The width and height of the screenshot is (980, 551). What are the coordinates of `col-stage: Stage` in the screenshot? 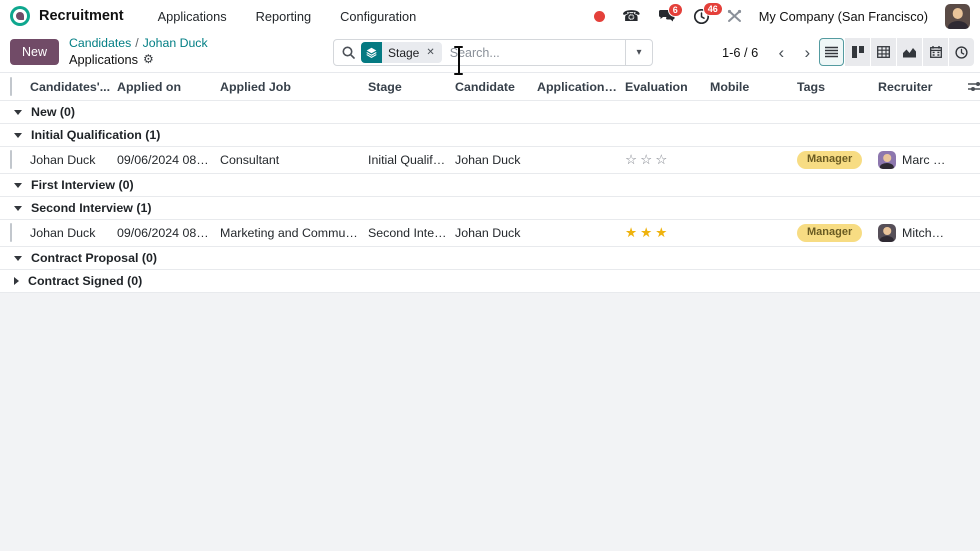 It's located at (411, 87).